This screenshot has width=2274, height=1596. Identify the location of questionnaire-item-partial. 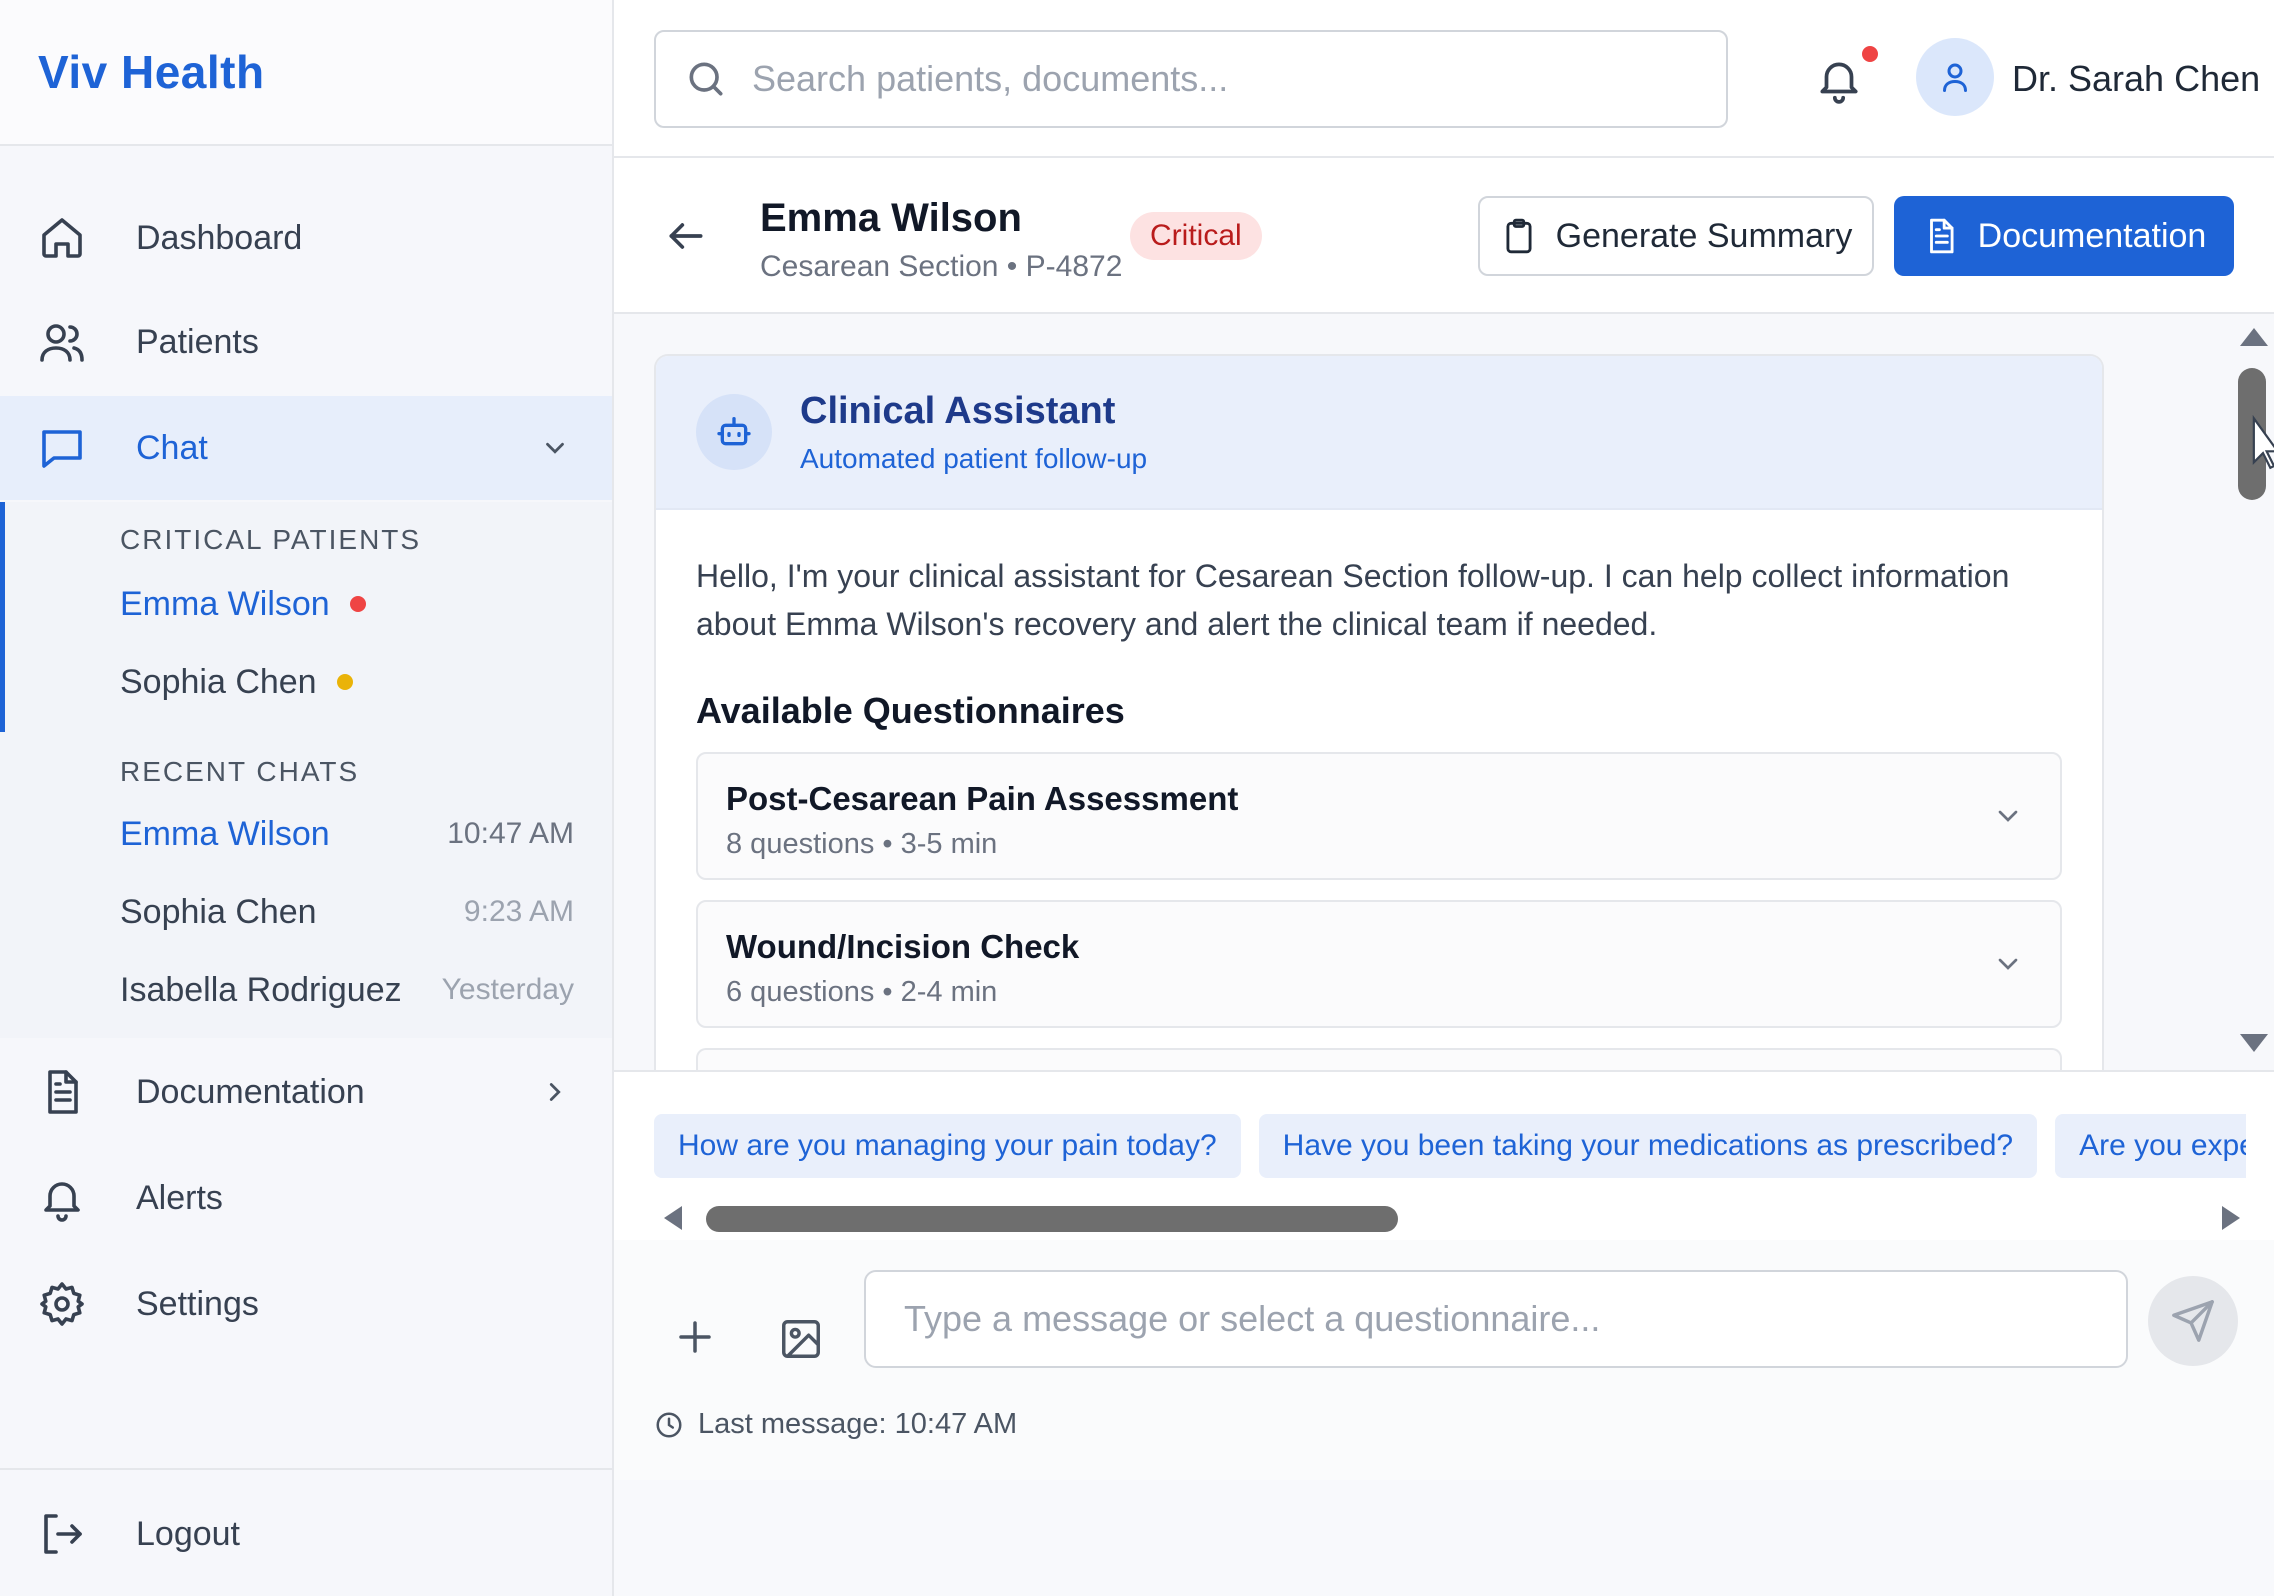
(1379, 1059).